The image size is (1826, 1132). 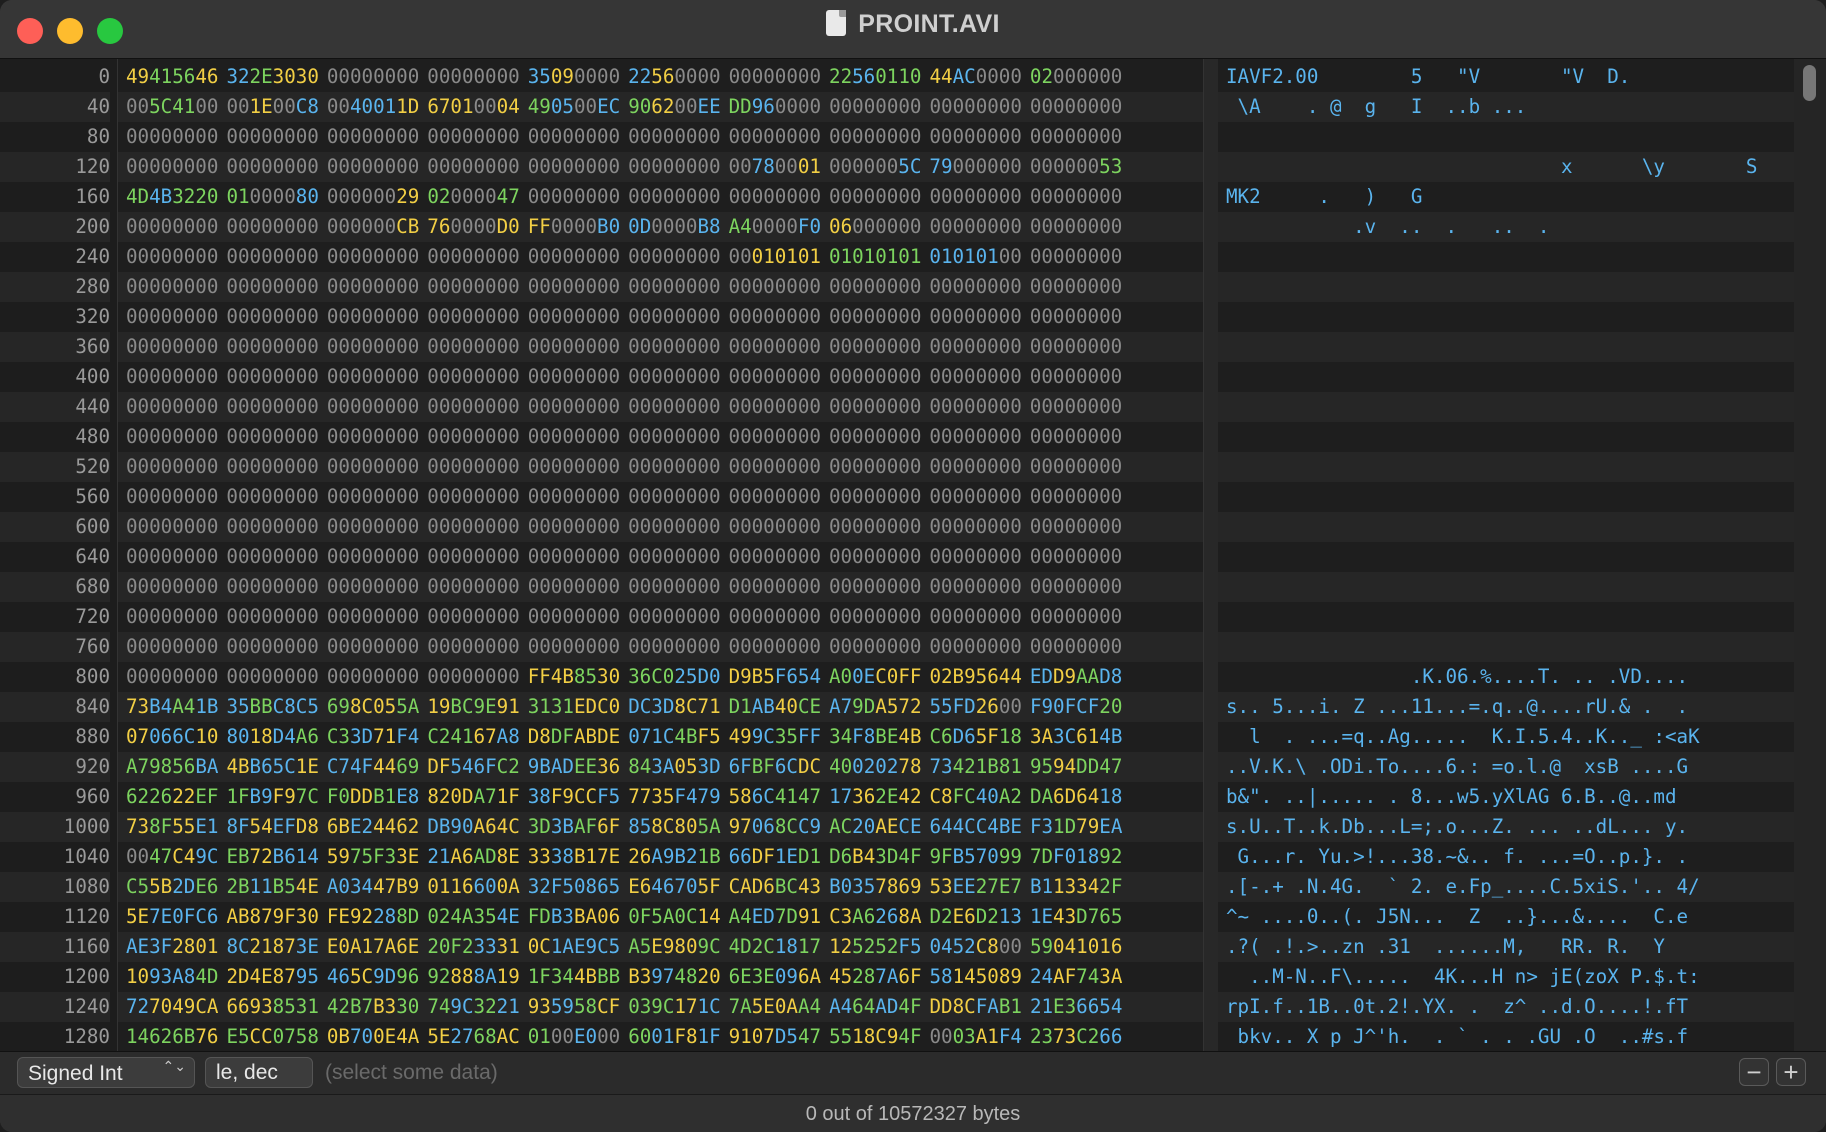 I want to click on ascii-row: s.U..T..k.Db...L=;.o...Z. ... ..dL... y., so click(x=1506, y=827).